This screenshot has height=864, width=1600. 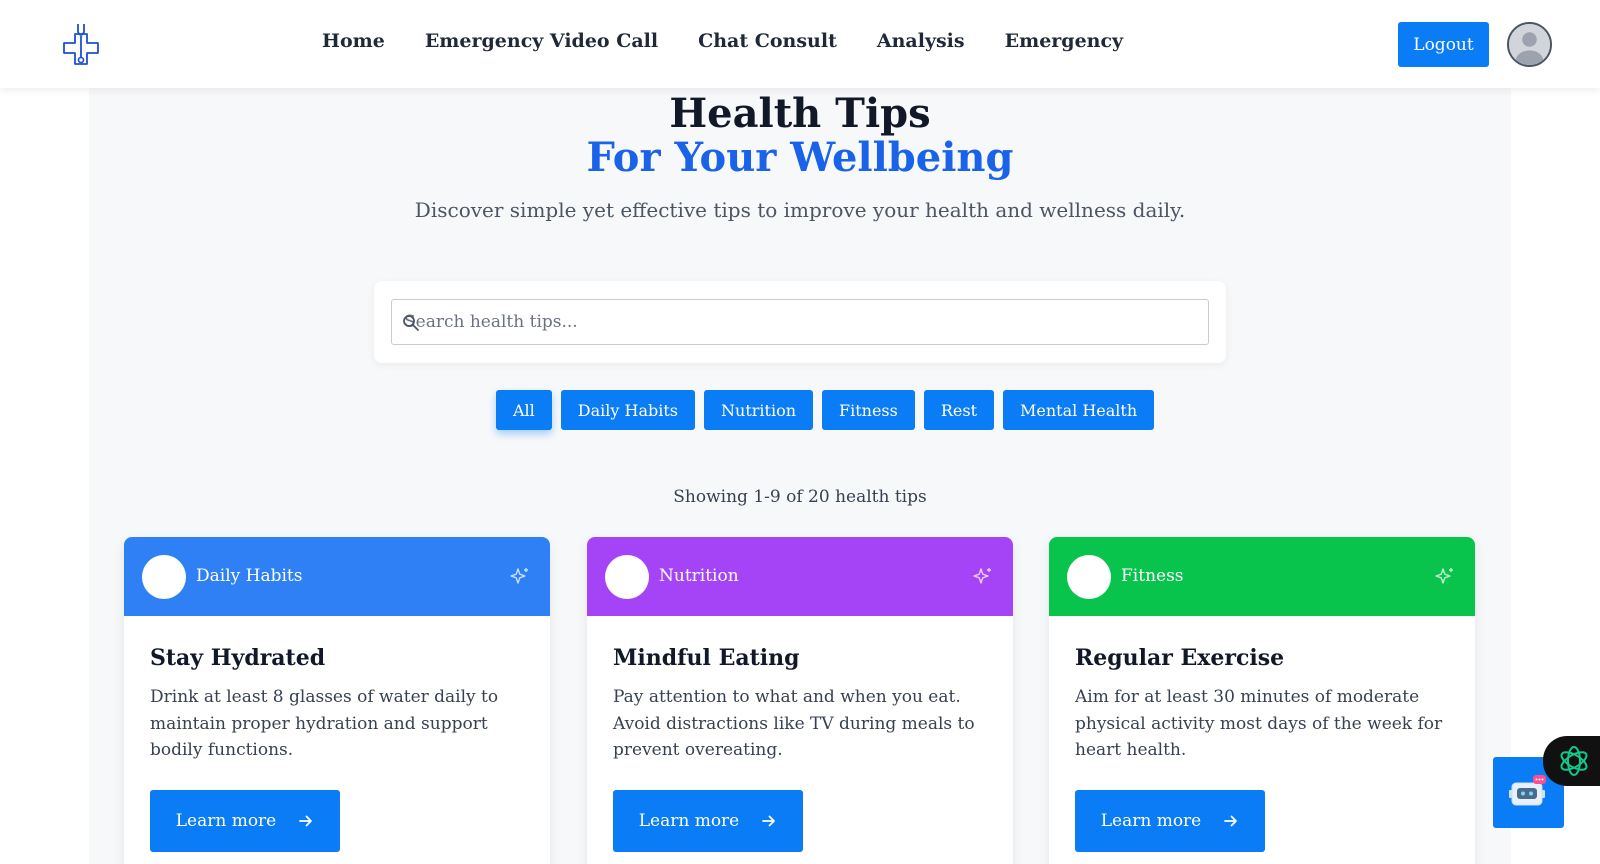 What do you see at coordinates (800, 497) in the screenshot?
I see `results-count: Showing 1-9 of 20 health tips` at bounding box center [800, 497].